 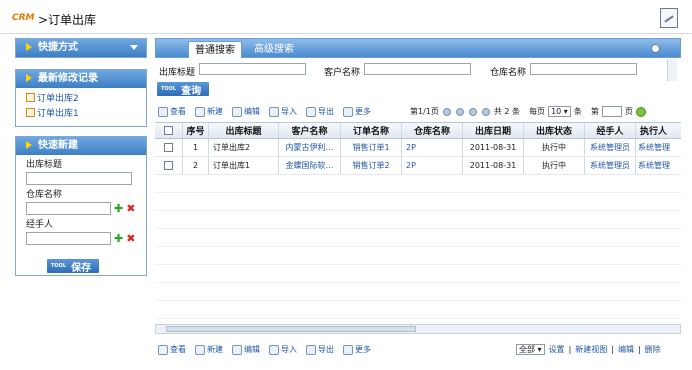 What do you see at coordinates (371, 165) in the screenshot?
I see `cell-order: 销售订单2` at bounding box center [371, 165].